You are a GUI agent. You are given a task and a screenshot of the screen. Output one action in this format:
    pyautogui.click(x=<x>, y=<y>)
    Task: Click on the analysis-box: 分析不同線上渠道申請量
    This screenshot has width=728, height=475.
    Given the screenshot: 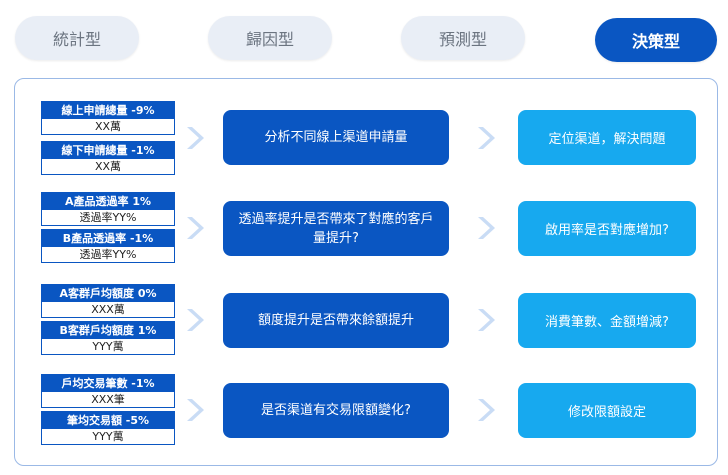 What is the action you would take?
    pyautogui.click(x=336, y=137)
    